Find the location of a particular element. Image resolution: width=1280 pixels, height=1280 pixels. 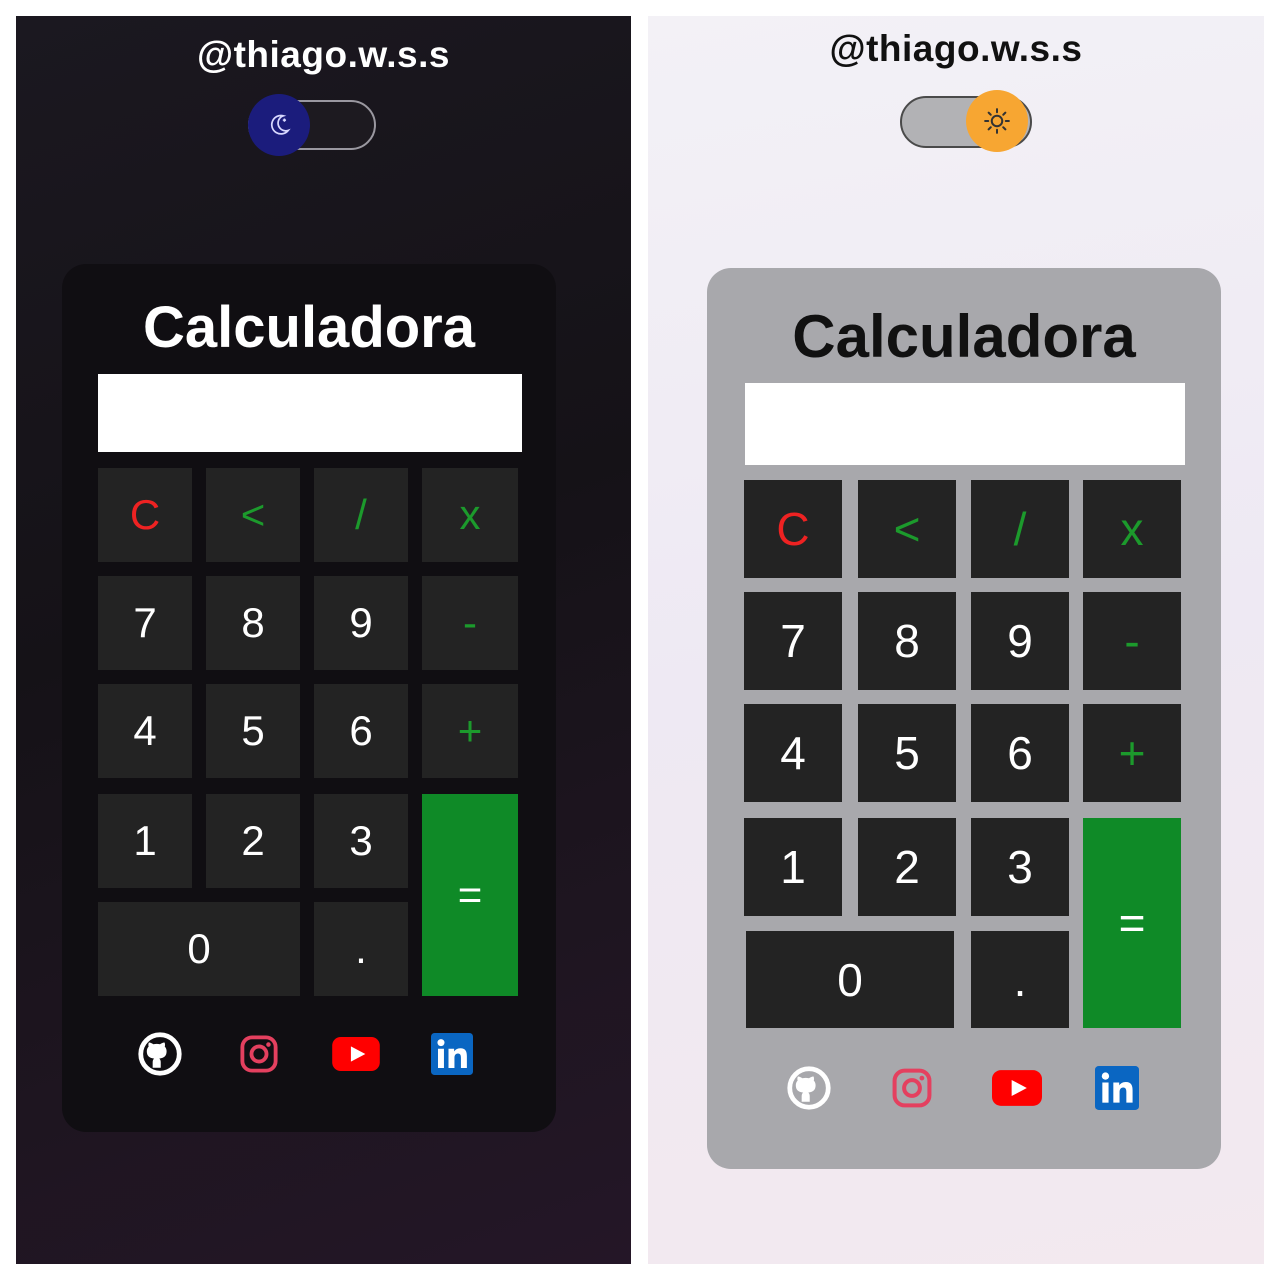

sun-icon is located at coordinates (997, 121).